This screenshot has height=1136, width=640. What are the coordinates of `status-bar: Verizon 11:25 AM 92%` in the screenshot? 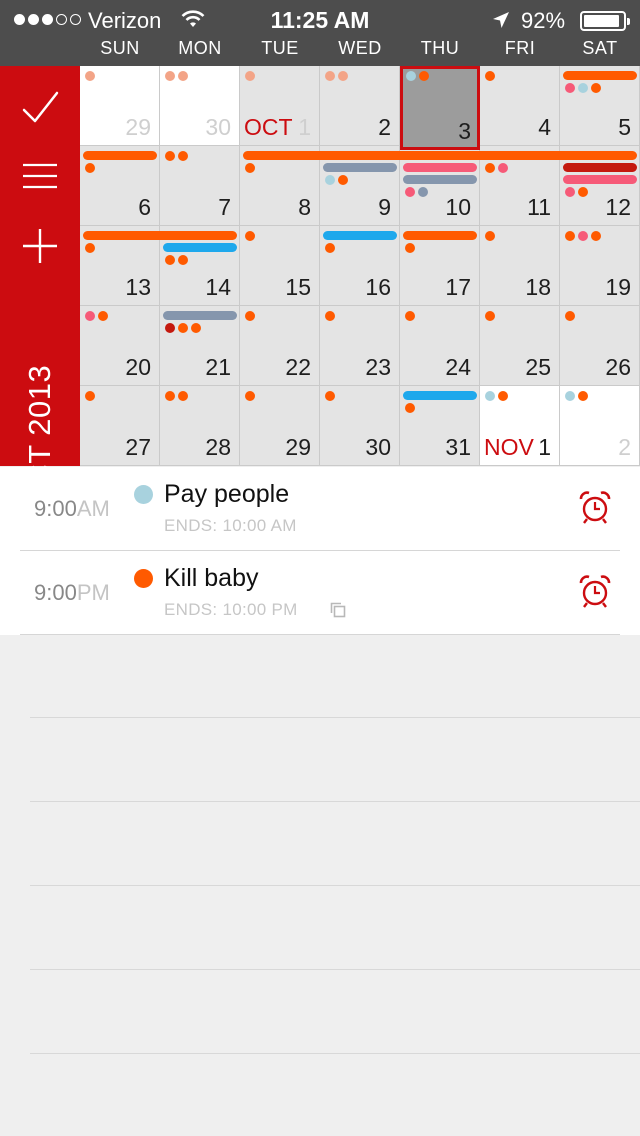 It's located at (320, 20).